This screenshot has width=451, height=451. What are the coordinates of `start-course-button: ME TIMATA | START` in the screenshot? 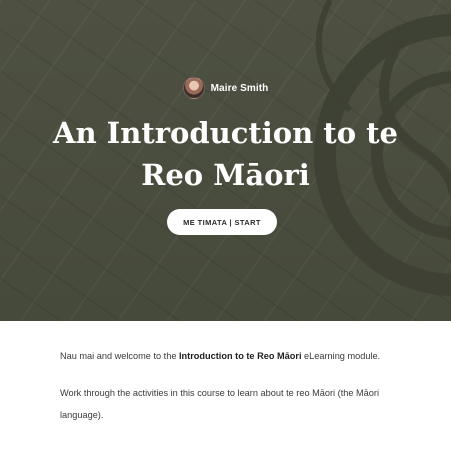 It's located at (222, 222).